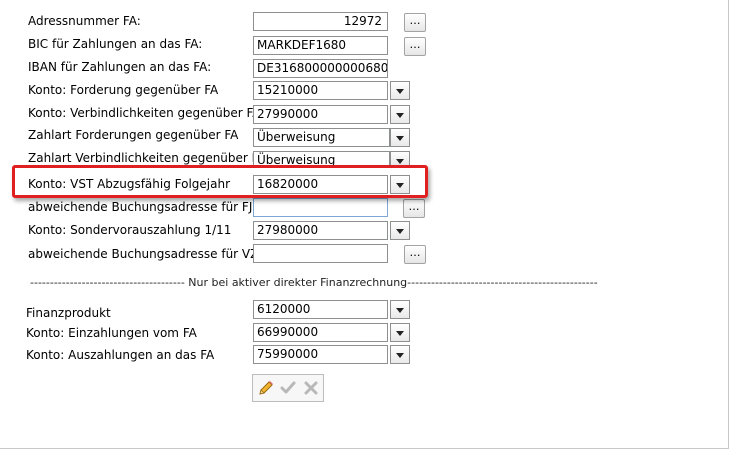 This screenshot has width=730, height=450. Describe the element at coordinates (400, 114) in the screenshot. I see `konto-verbindlichkeiten-dropdown-button` at that location.